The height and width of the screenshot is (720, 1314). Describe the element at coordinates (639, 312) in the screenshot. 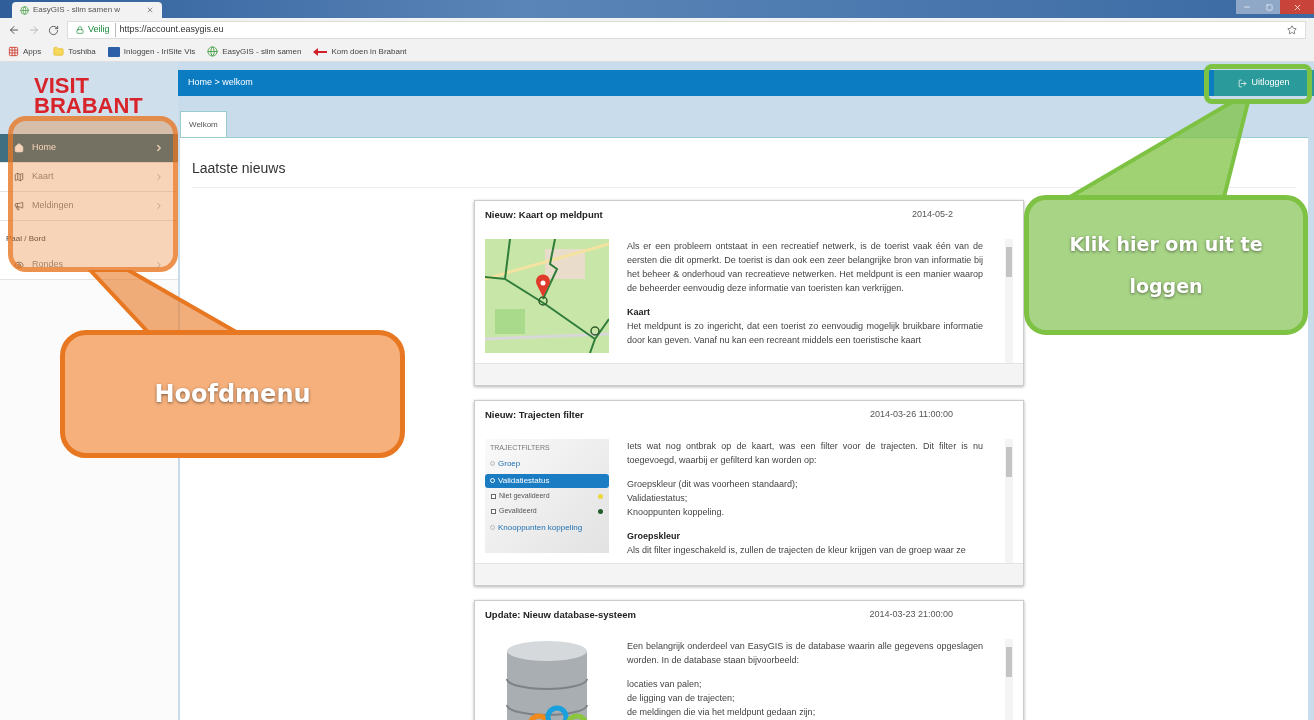

I see `news-subheading: Kaart` at that location.